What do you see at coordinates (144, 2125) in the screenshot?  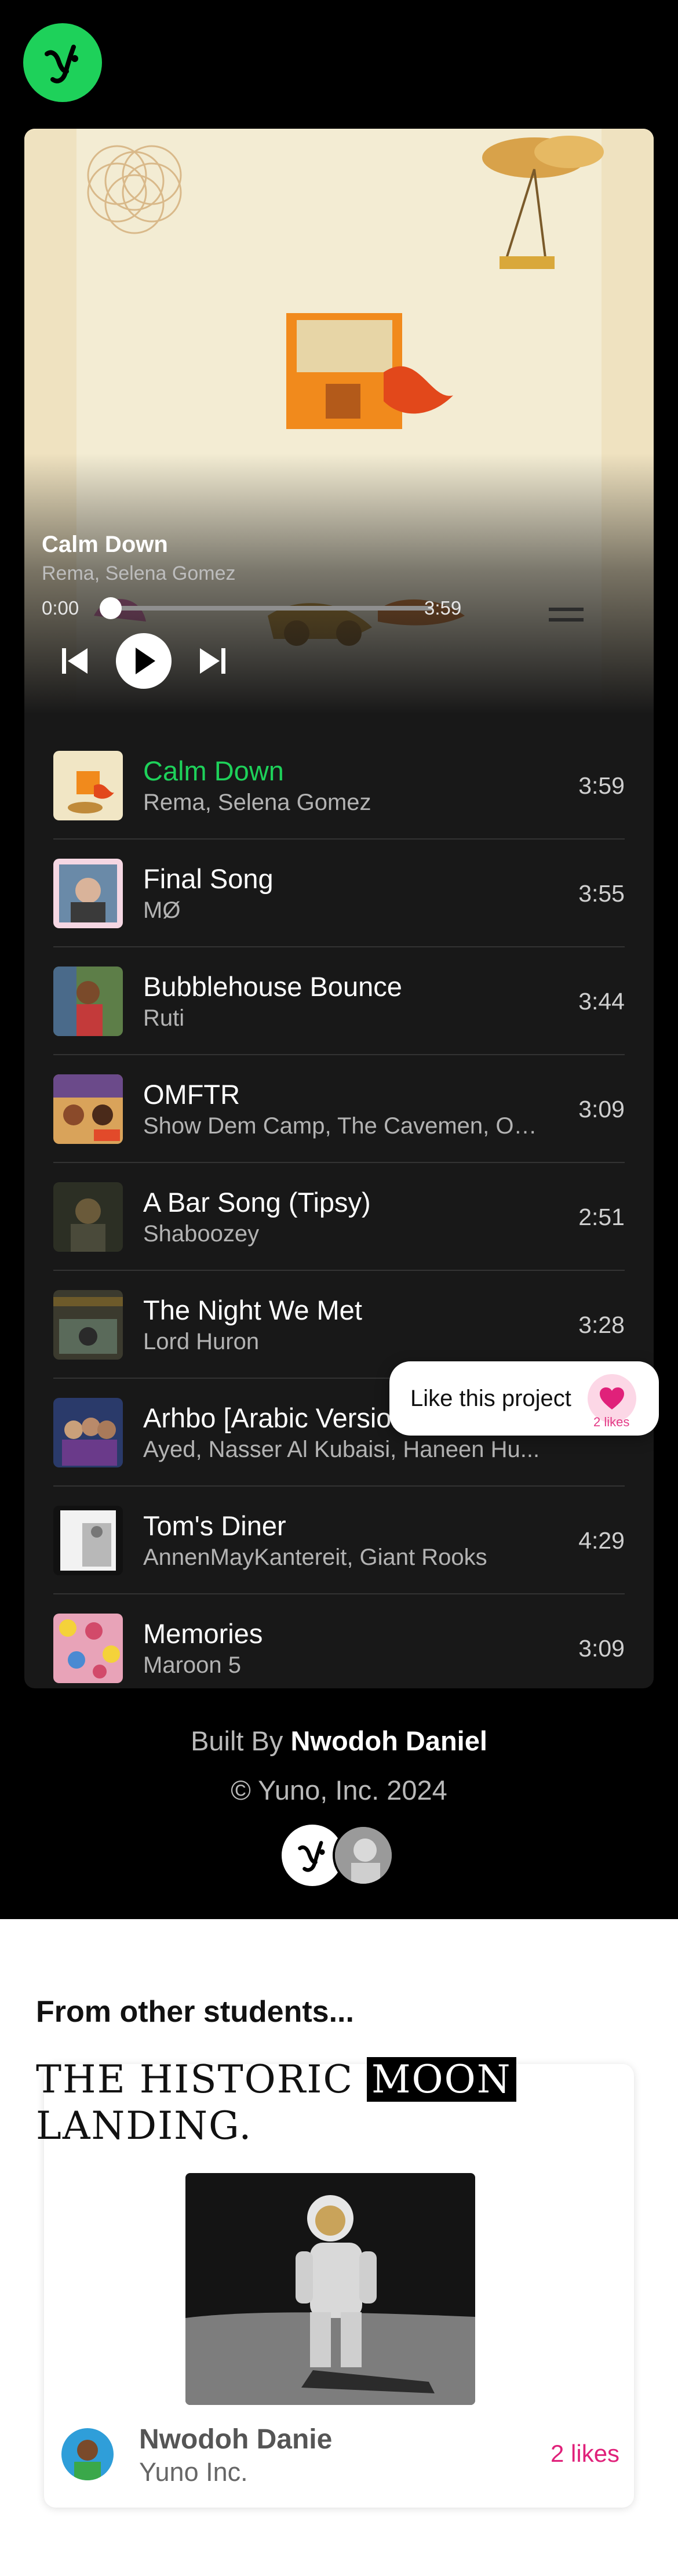 I see `project-title-line2: LANDING.` at bounding box center [144, 2125].